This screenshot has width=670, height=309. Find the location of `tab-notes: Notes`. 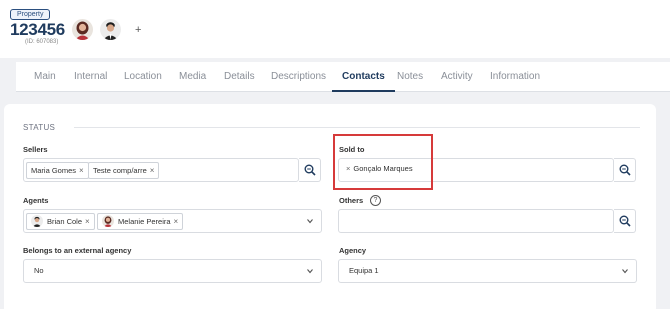

tab-notes: Notes is located at coordinates (410, 77).